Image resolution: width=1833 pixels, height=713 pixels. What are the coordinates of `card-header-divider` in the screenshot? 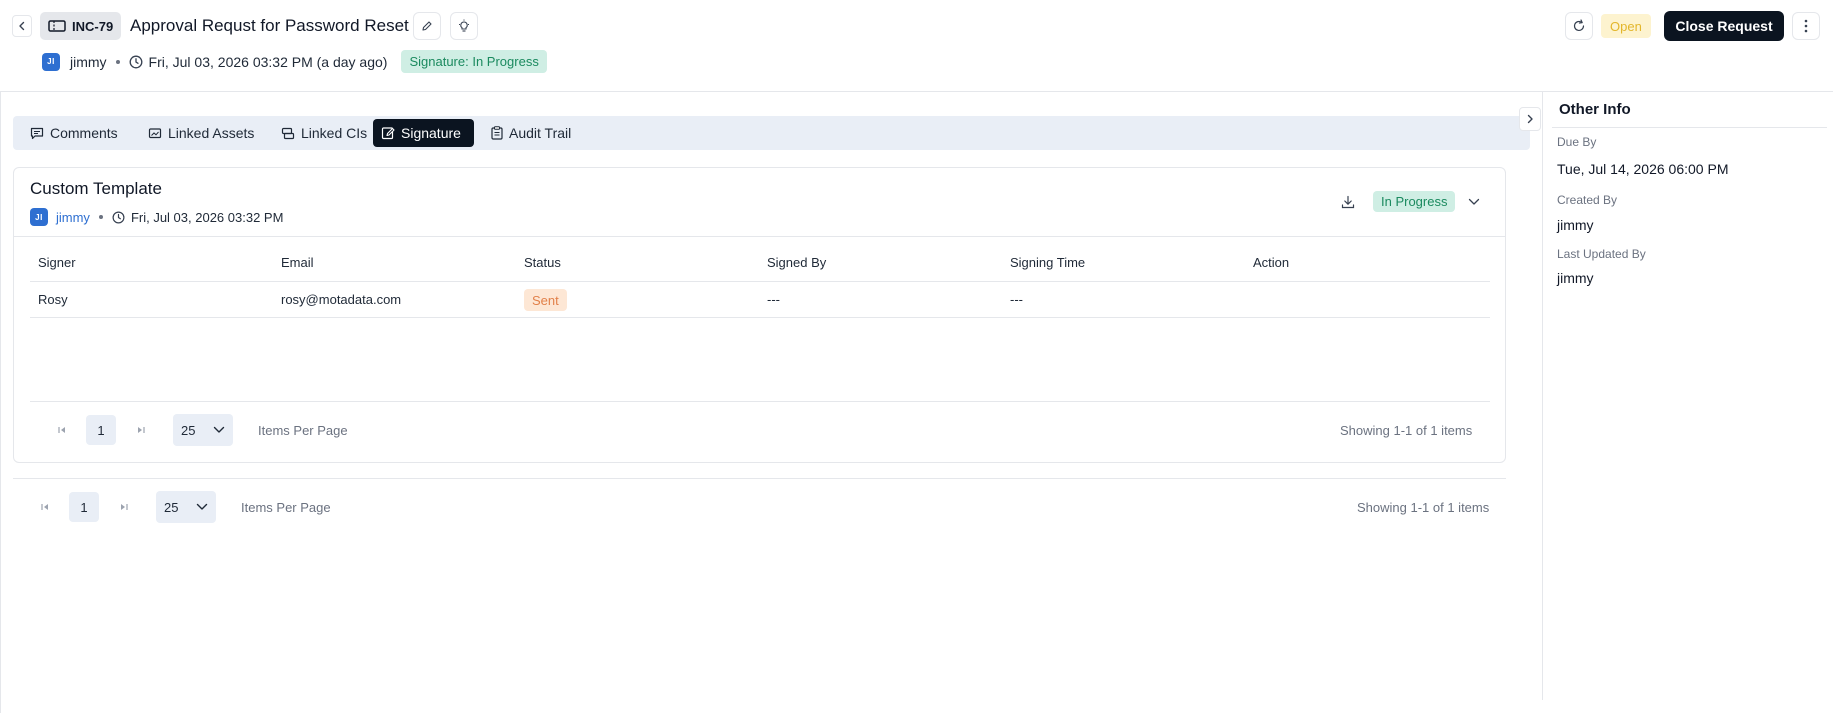 It's located at (759, 236).